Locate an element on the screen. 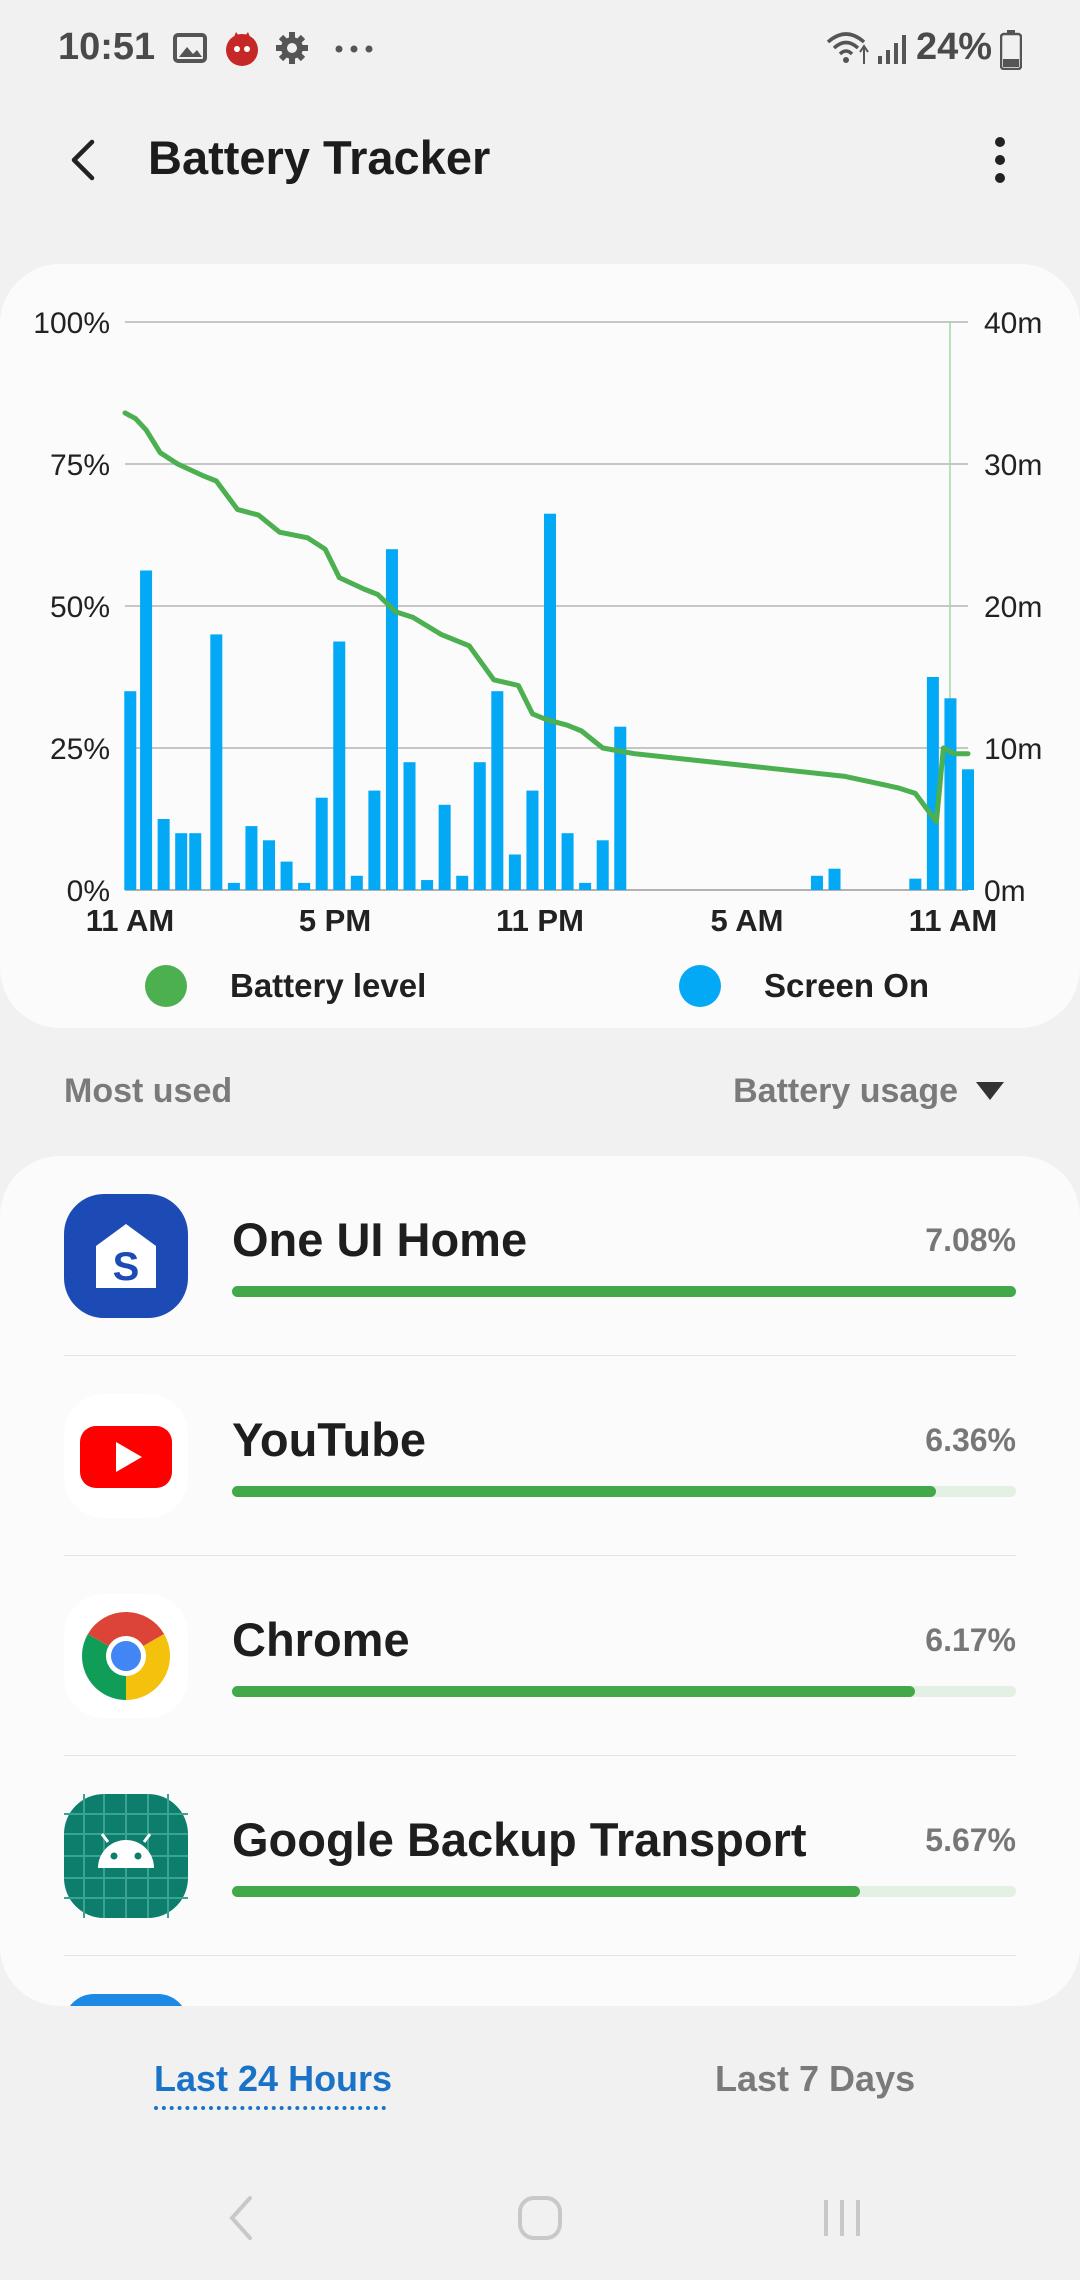 Image resolution: width=1080 pixels, height=2280 pixels. y-left-tick-label: 100% is located at coordinates (71, 323).